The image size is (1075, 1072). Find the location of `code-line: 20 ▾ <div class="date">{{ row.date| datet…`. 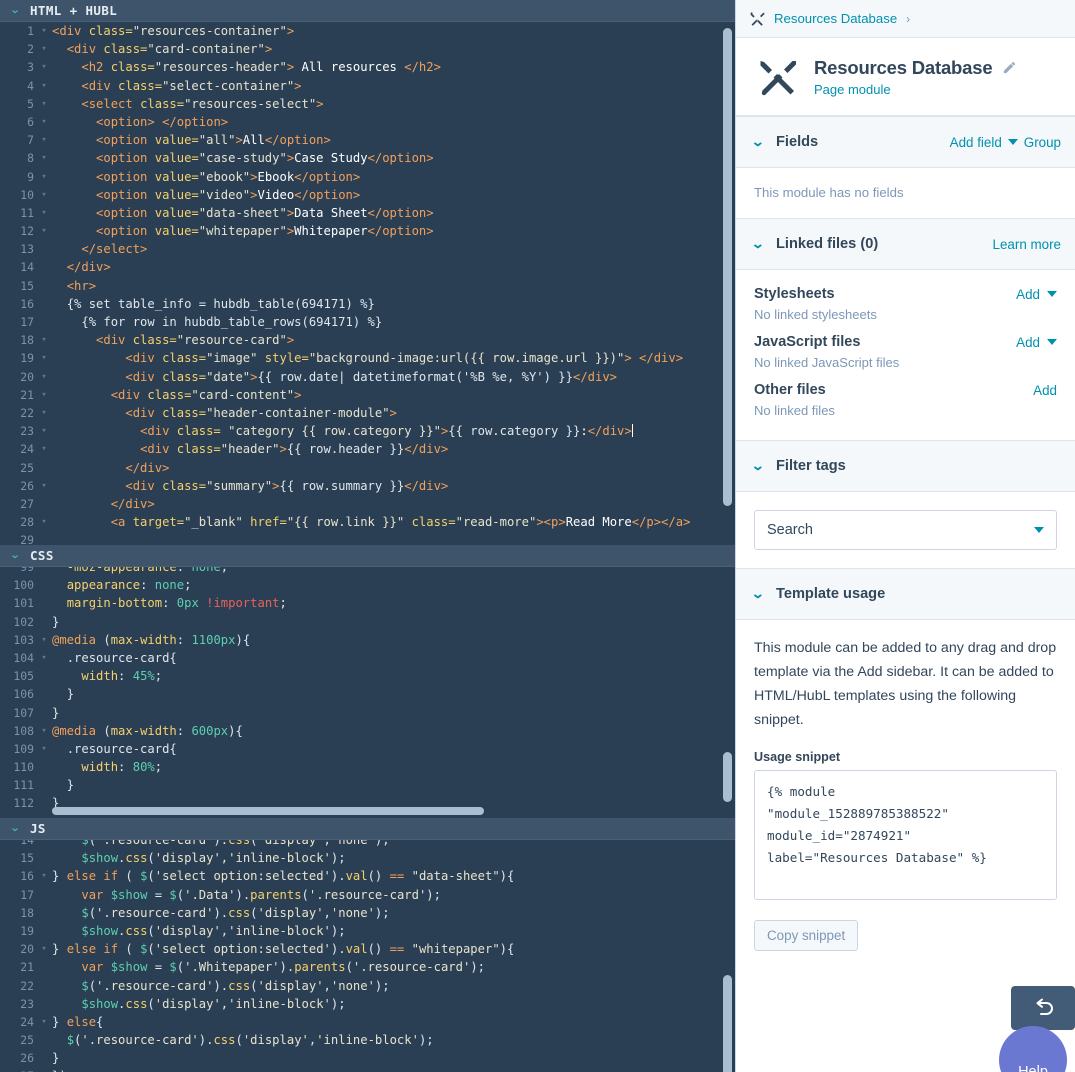

code-line: 20 ▾ <div class="date">{{ row.date| datet… is located at coordinates (345, 377).